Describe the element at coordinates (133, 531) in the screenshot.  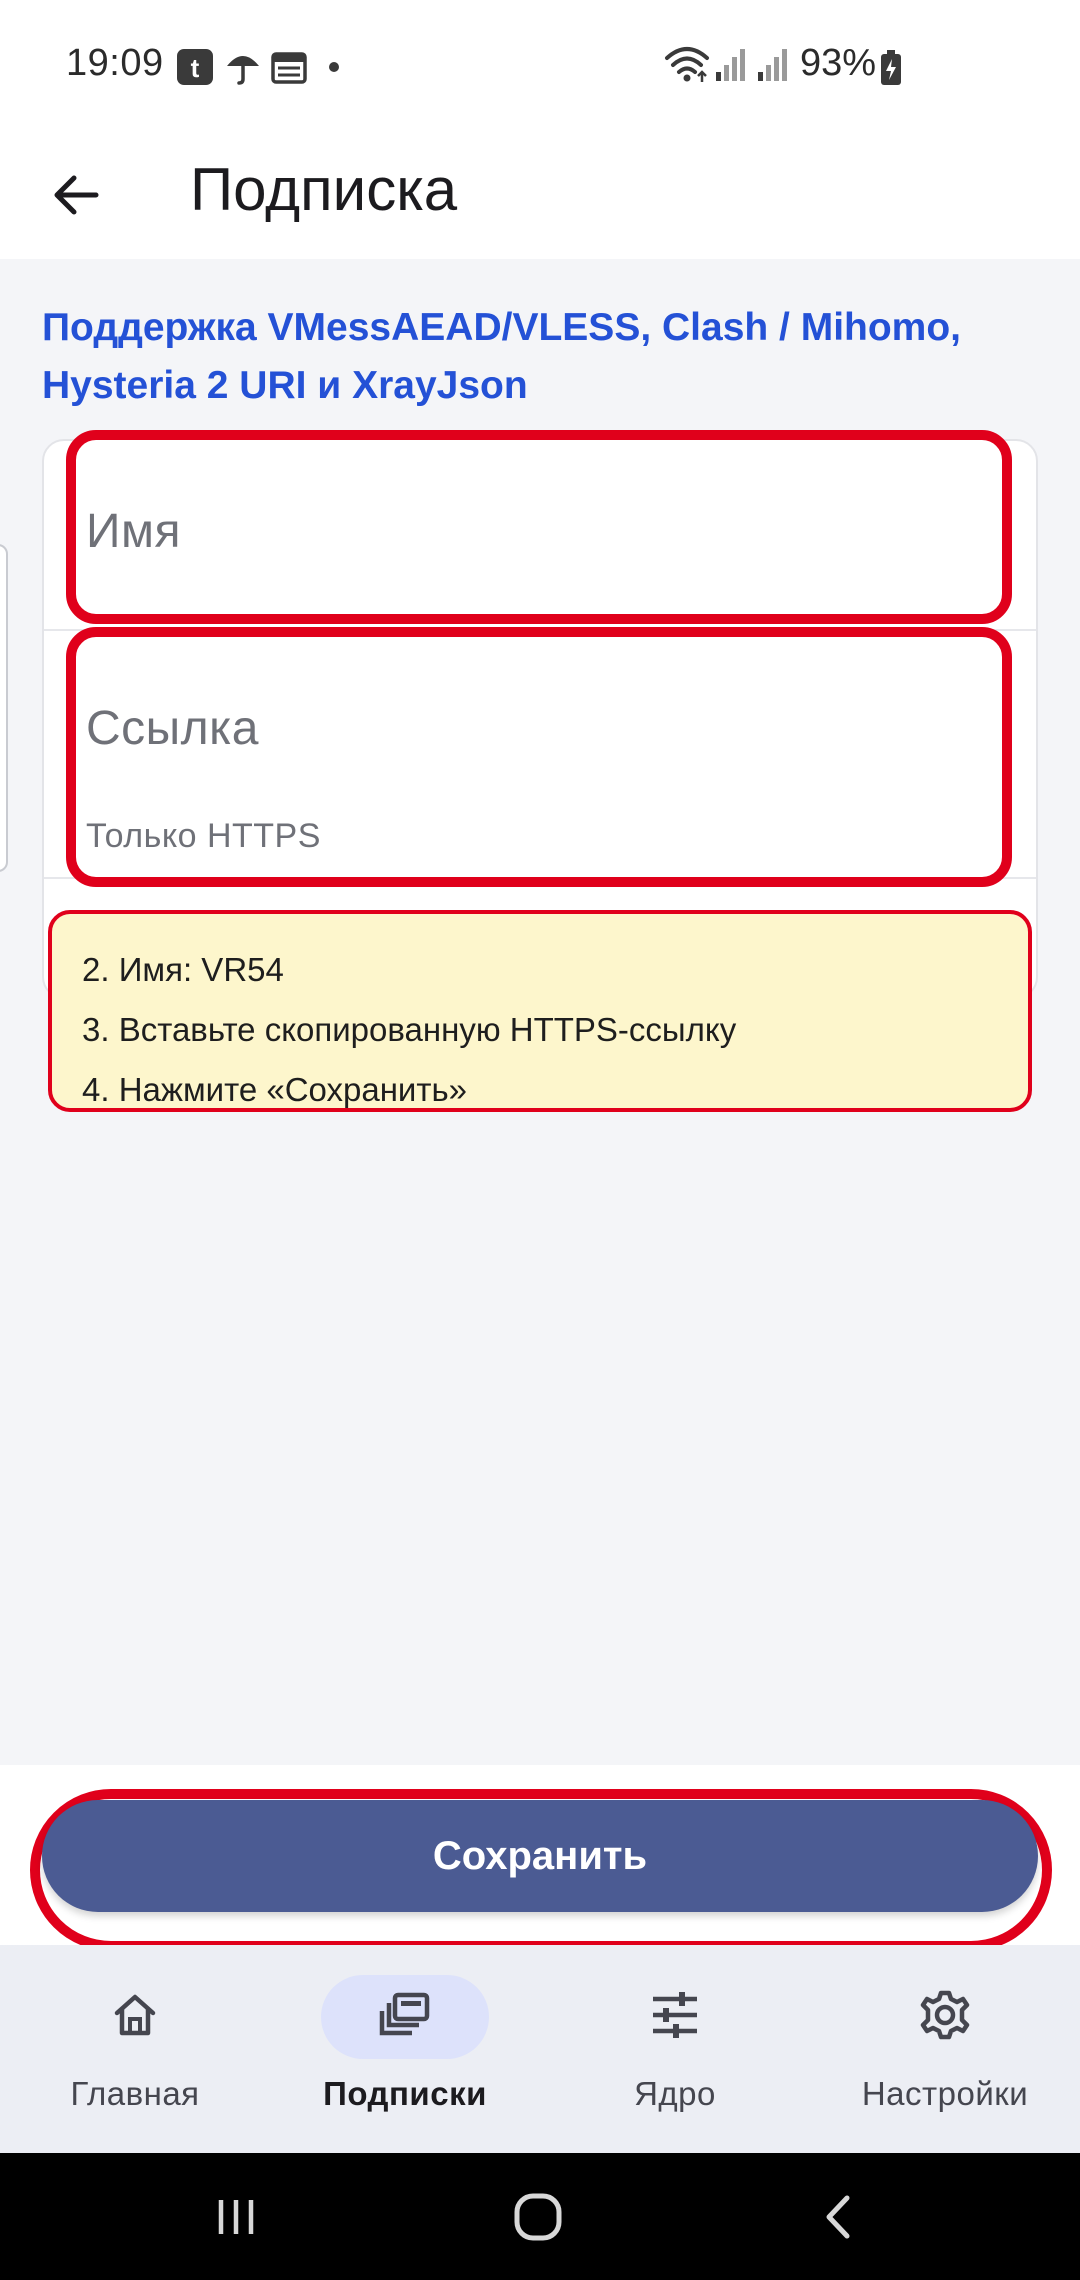
I see `name-field-placeholder: Имя` at that location.